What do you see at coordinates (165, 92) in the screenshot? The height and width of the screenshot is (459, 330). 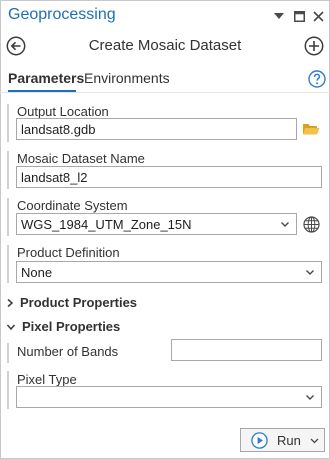 I see `tab-divider` at bounding box center [165, 92].